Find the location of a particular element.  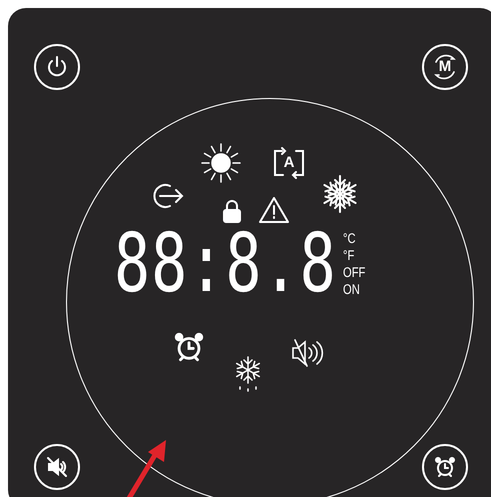

auto-label: A is located at coordinates (289, 162).